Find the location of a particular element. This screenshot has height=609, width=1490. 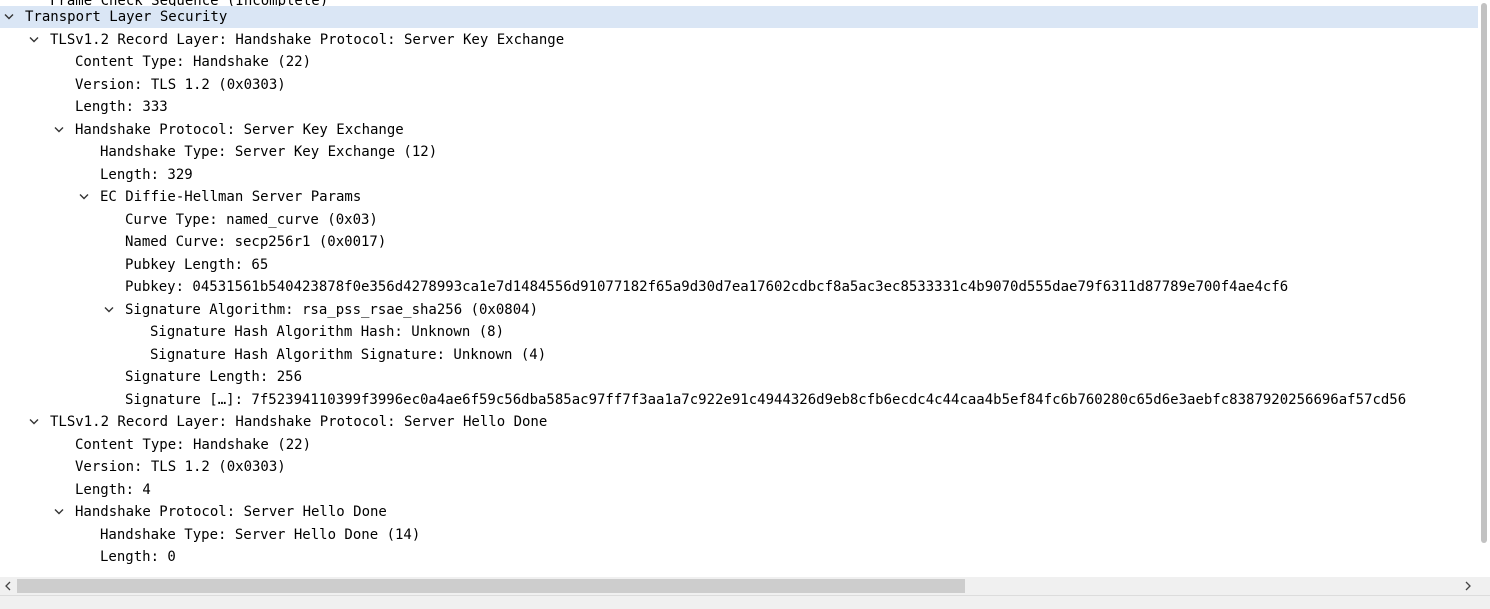

tree-row-label: Length: 4 is located at coordinates (113, 490).